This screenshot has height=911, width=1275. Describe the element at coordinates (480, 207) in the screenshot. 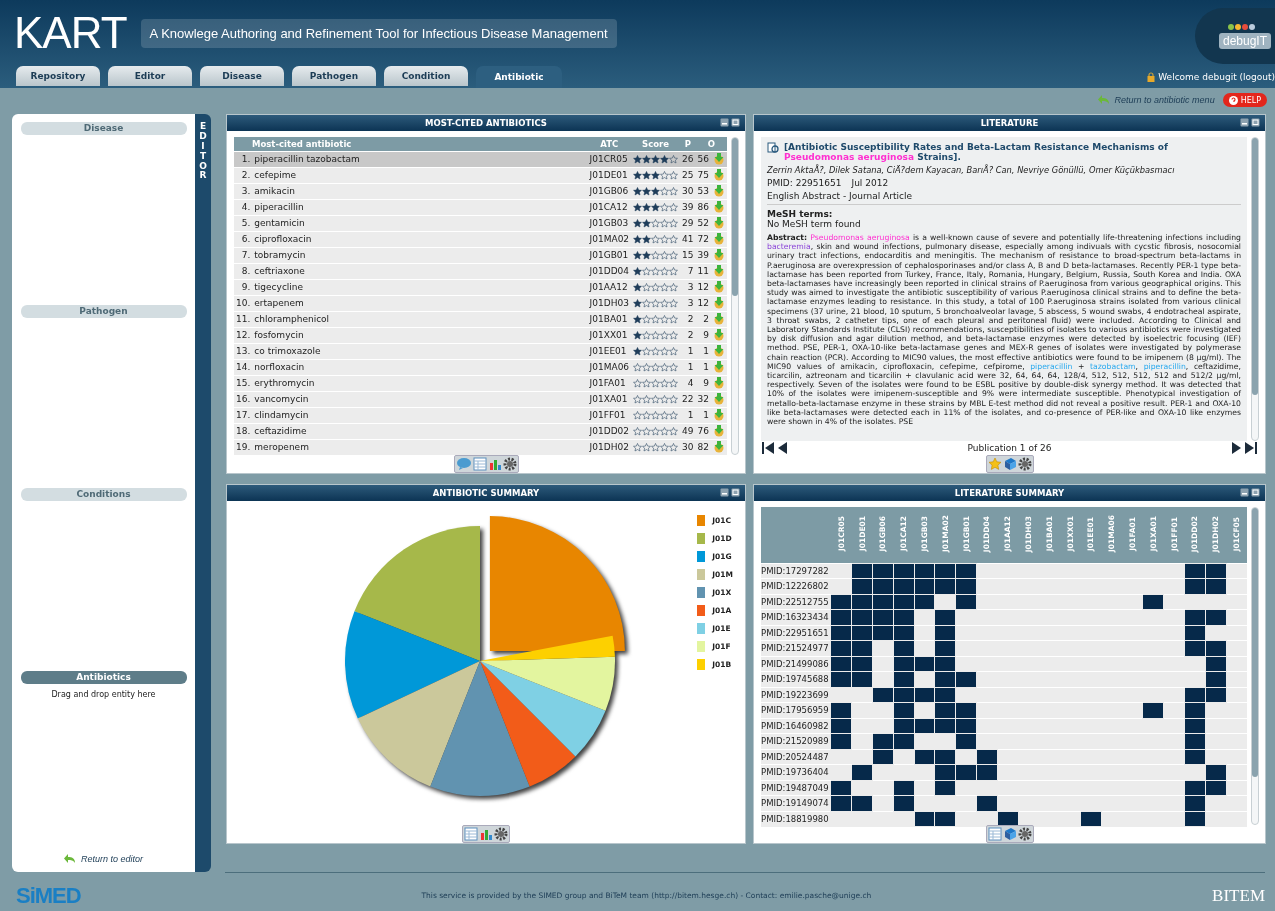

I see `table-row: 4. piperacillin J01CA12 39 86` at that location.